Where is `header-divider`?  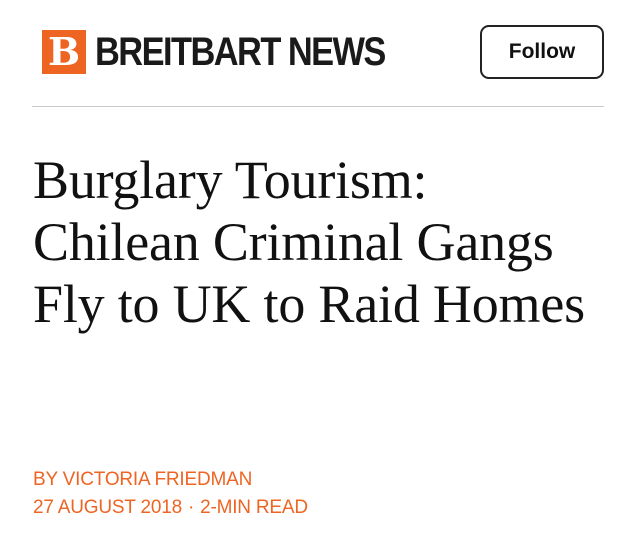
header-divider is located at coordinates (318, 106).